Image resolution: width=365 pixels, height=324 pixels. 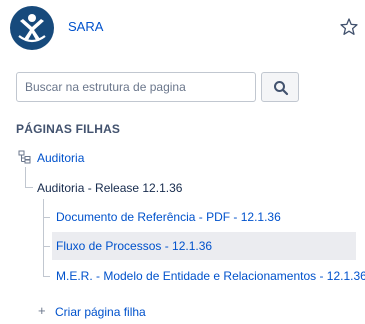 What do you see at coordinates (110, 188) in the screenshot?
I see `current-page-label: Auditoria - Release 12.1.36` at bounding box center [110, 188].